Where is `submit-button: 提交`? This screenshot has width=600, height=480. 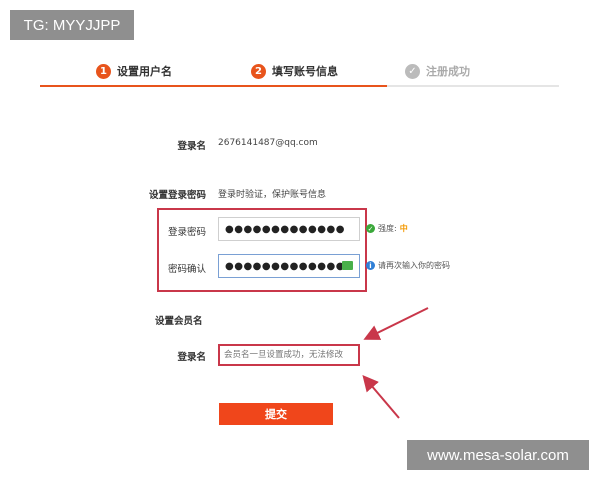
submit-button: 提交 is located at coordinates (276, 414).